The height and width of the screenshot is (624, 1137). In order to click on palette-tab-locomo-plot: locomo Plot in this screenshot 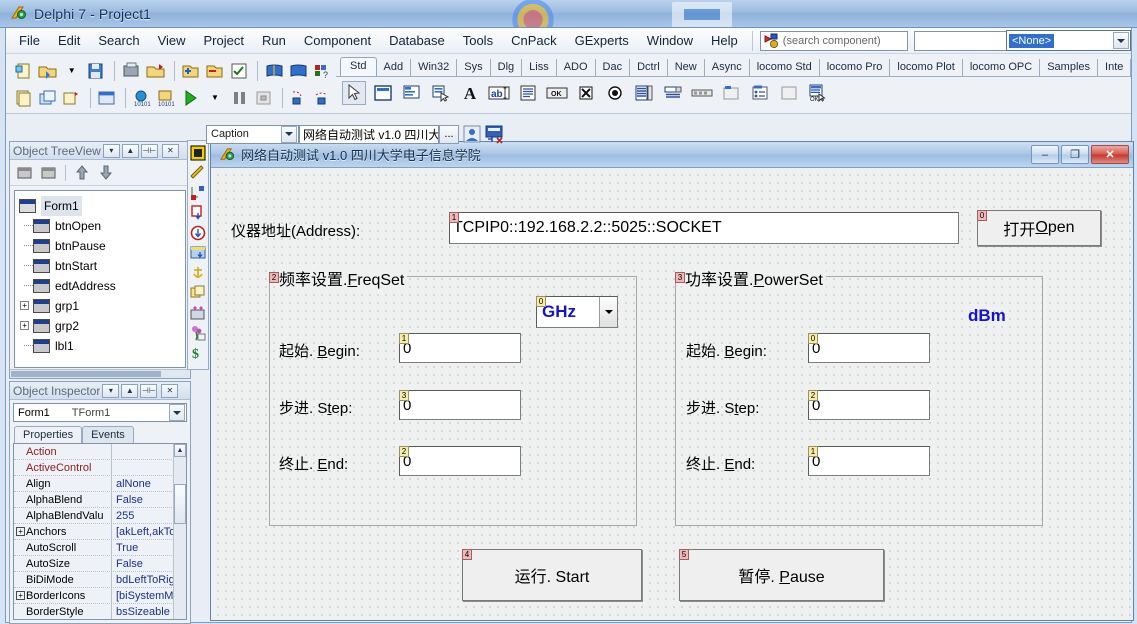, I will do `click(926, 67)`.